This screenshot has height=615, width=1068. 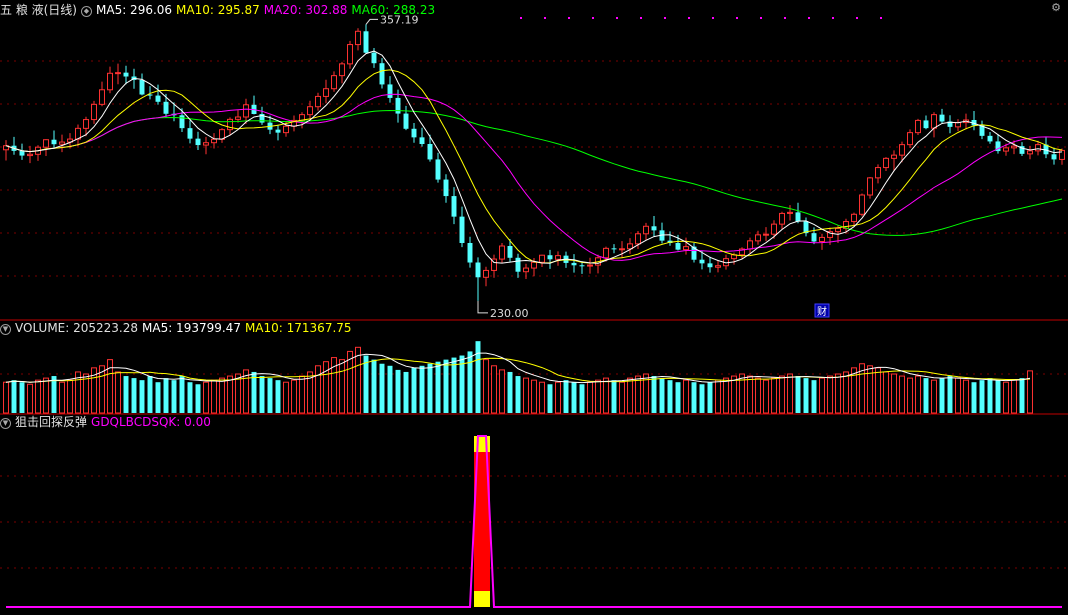 What do you see at coordinates (86, 11) in the screenshot?
I see `collapse-toggle-icon: ◆` at bounding box center [86, 11].